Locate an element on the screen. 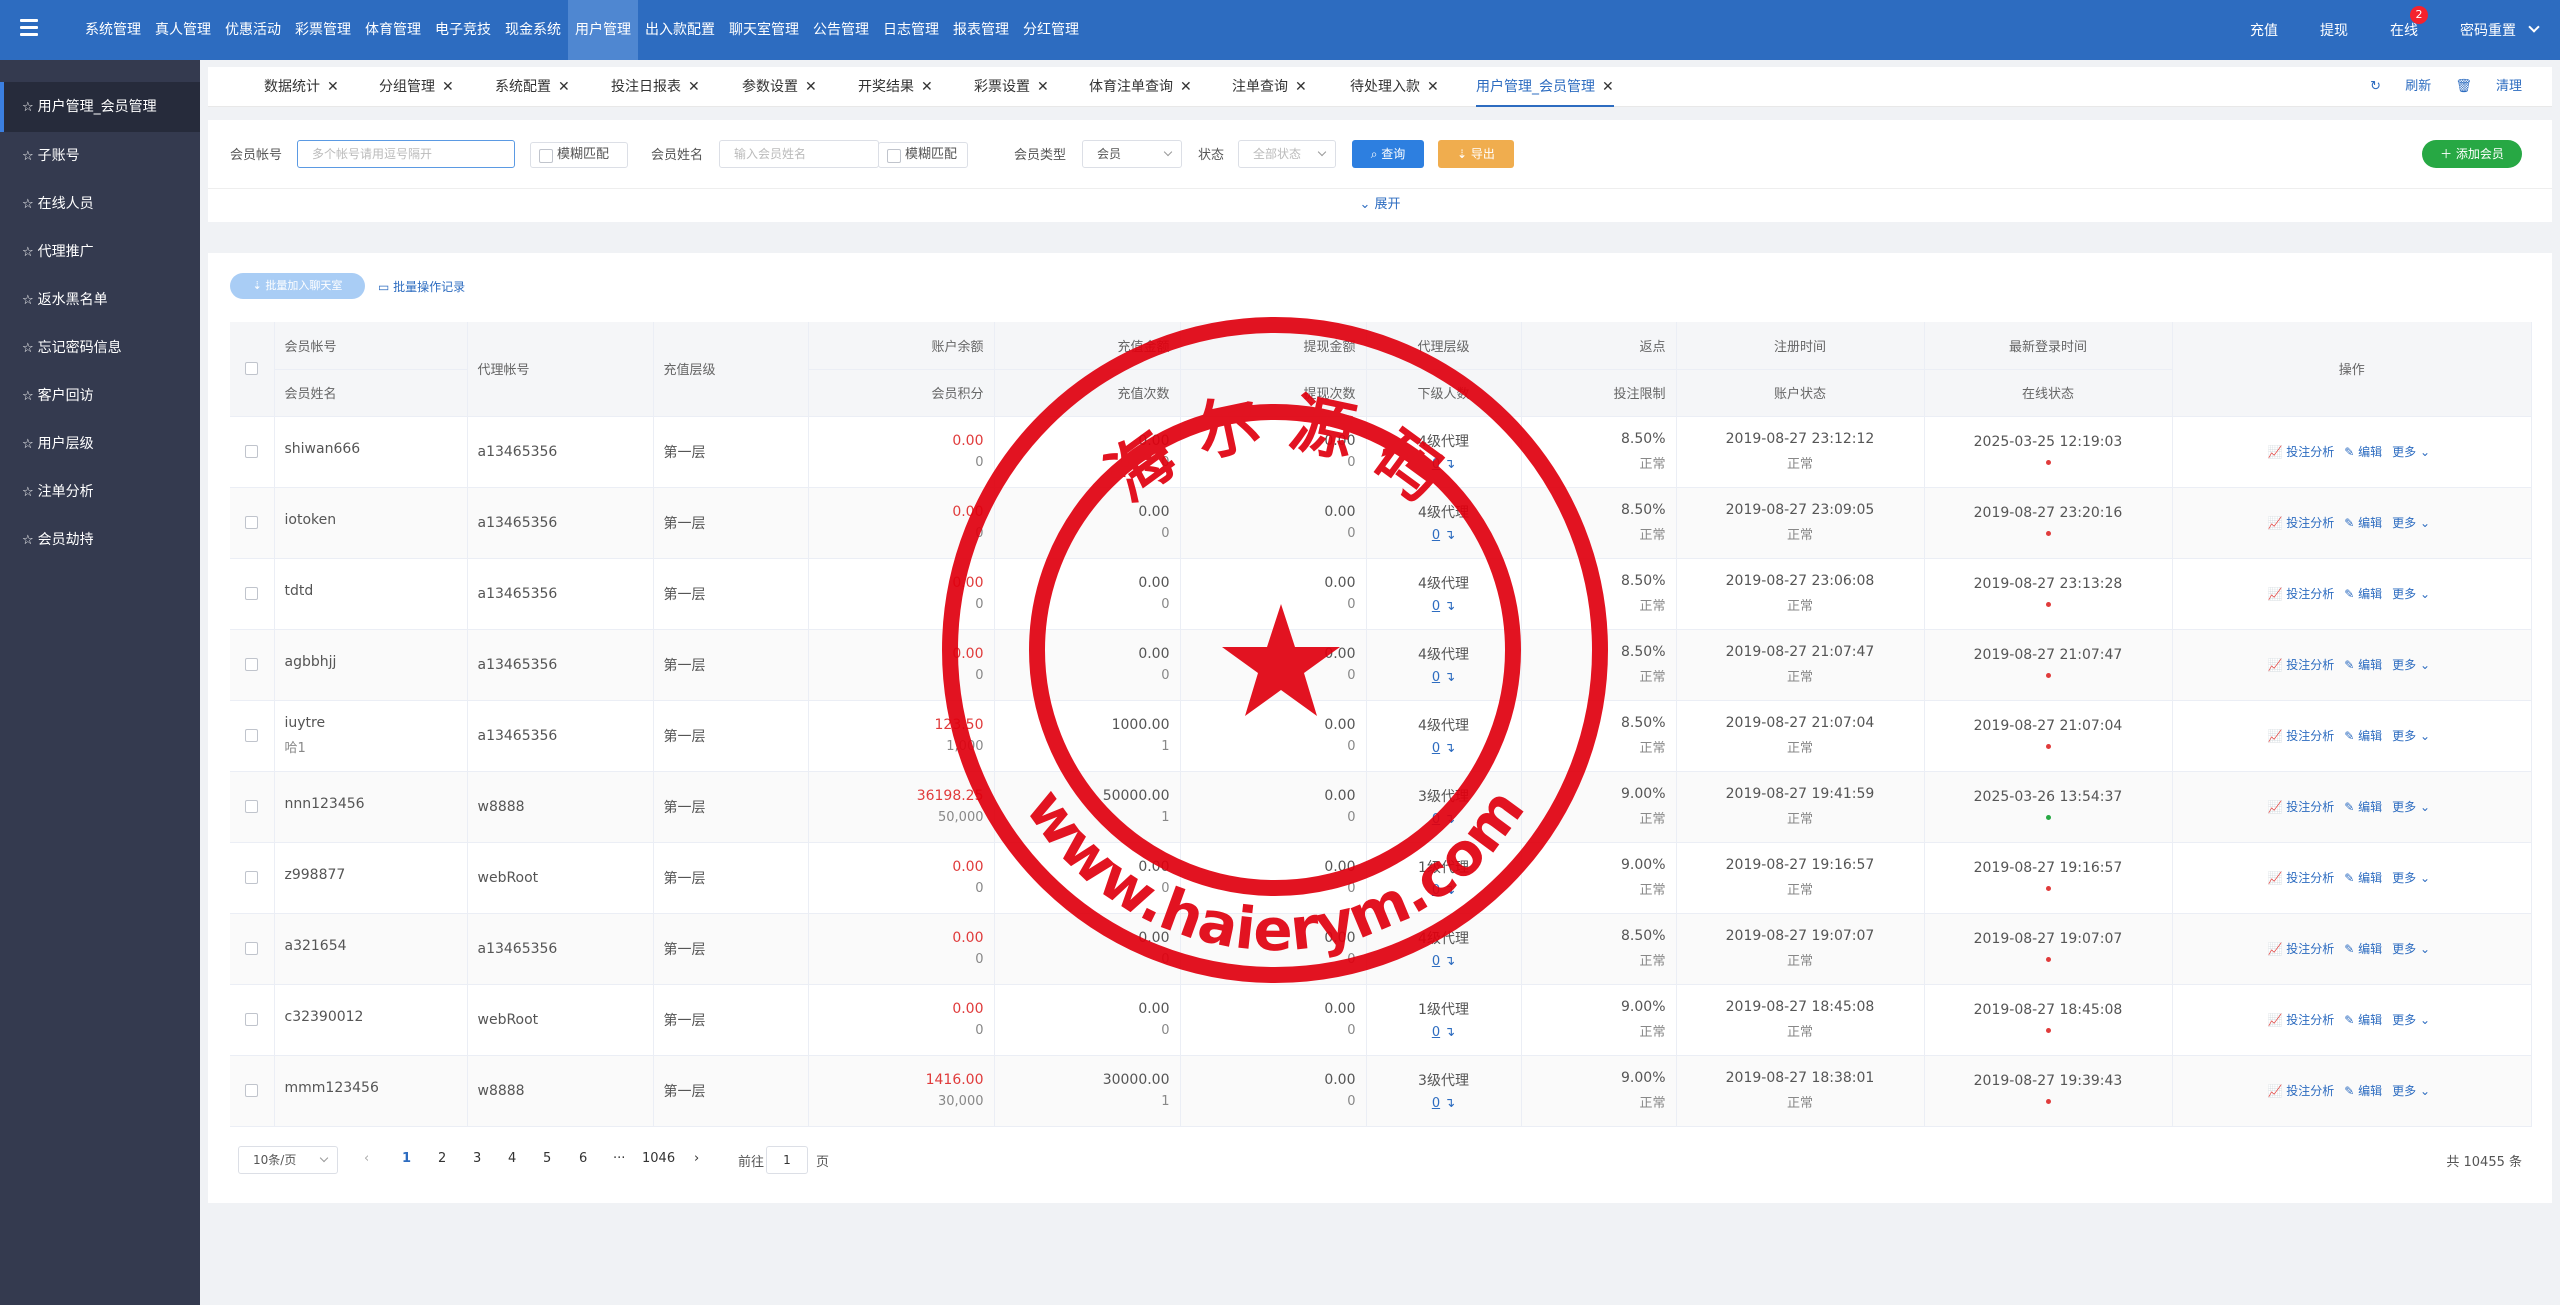  topnav-item-8: 用户管理 is located at coordinates (603, 30).